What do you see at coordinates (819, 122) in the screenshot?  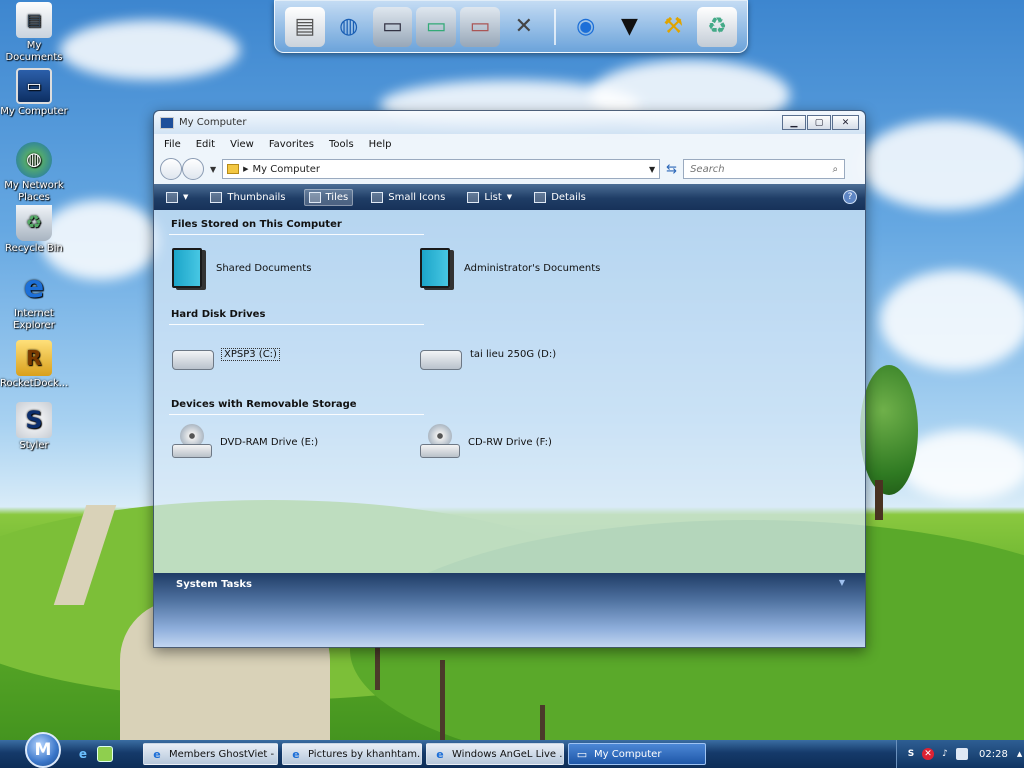 I see `maximize-button: ▢` at bounding box center [819, 122].